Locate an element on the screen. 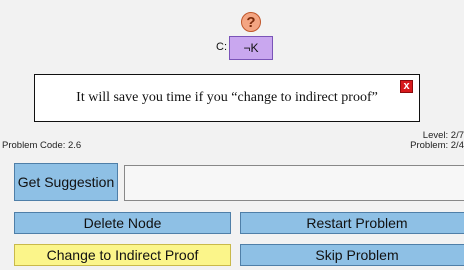  help-icon: ? is located at coordinates (251, 22).